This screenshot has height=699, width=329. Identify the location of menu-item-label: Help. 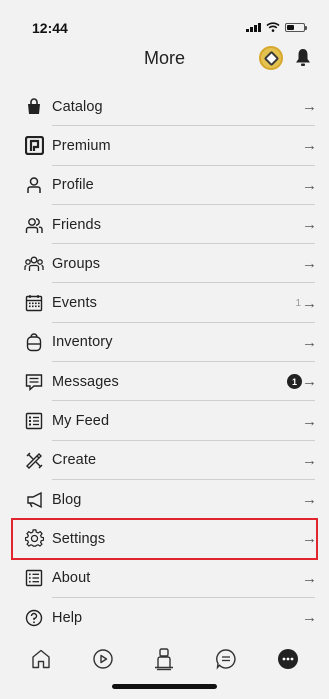
(67, 617).